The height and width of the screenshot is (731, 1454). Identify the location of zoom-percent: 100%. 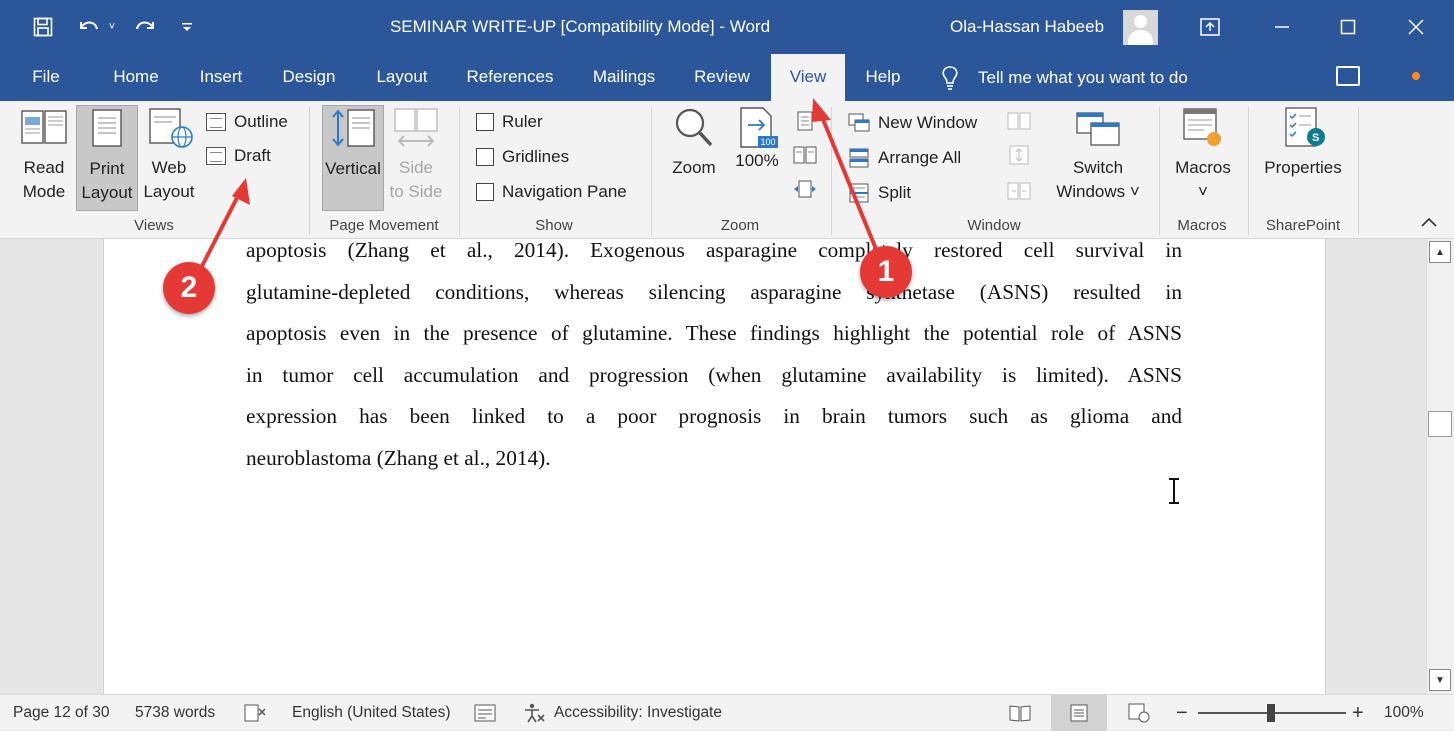
(1404, 713).